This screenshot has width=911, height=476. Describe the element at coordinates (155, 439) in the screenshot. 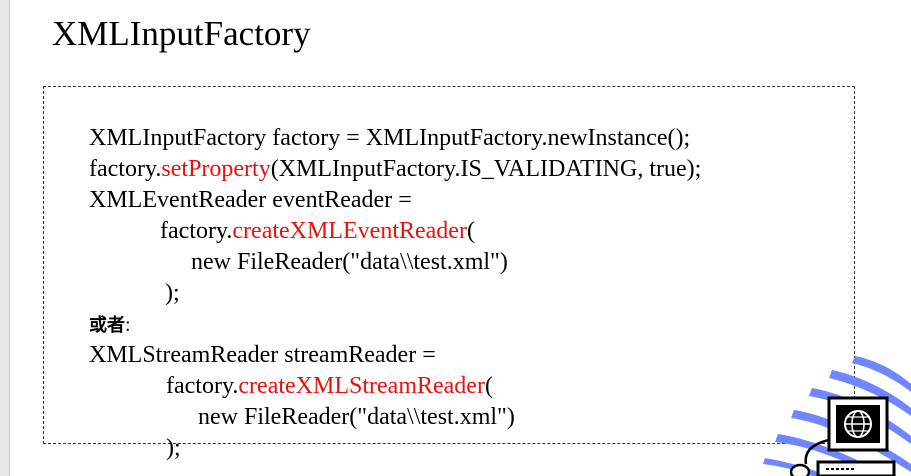

I see `code-line: );` at that location.